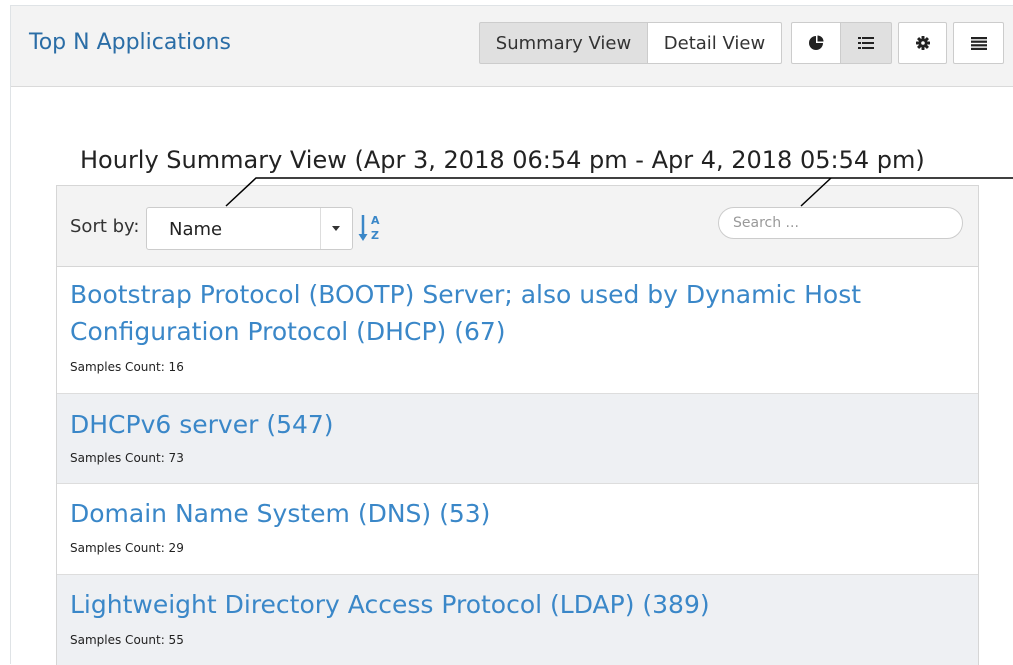 This screenshot has height=665, width=1013. Describe the element at coordinates (619, 192) in the screenshot. I see `callout-lines` at that location.